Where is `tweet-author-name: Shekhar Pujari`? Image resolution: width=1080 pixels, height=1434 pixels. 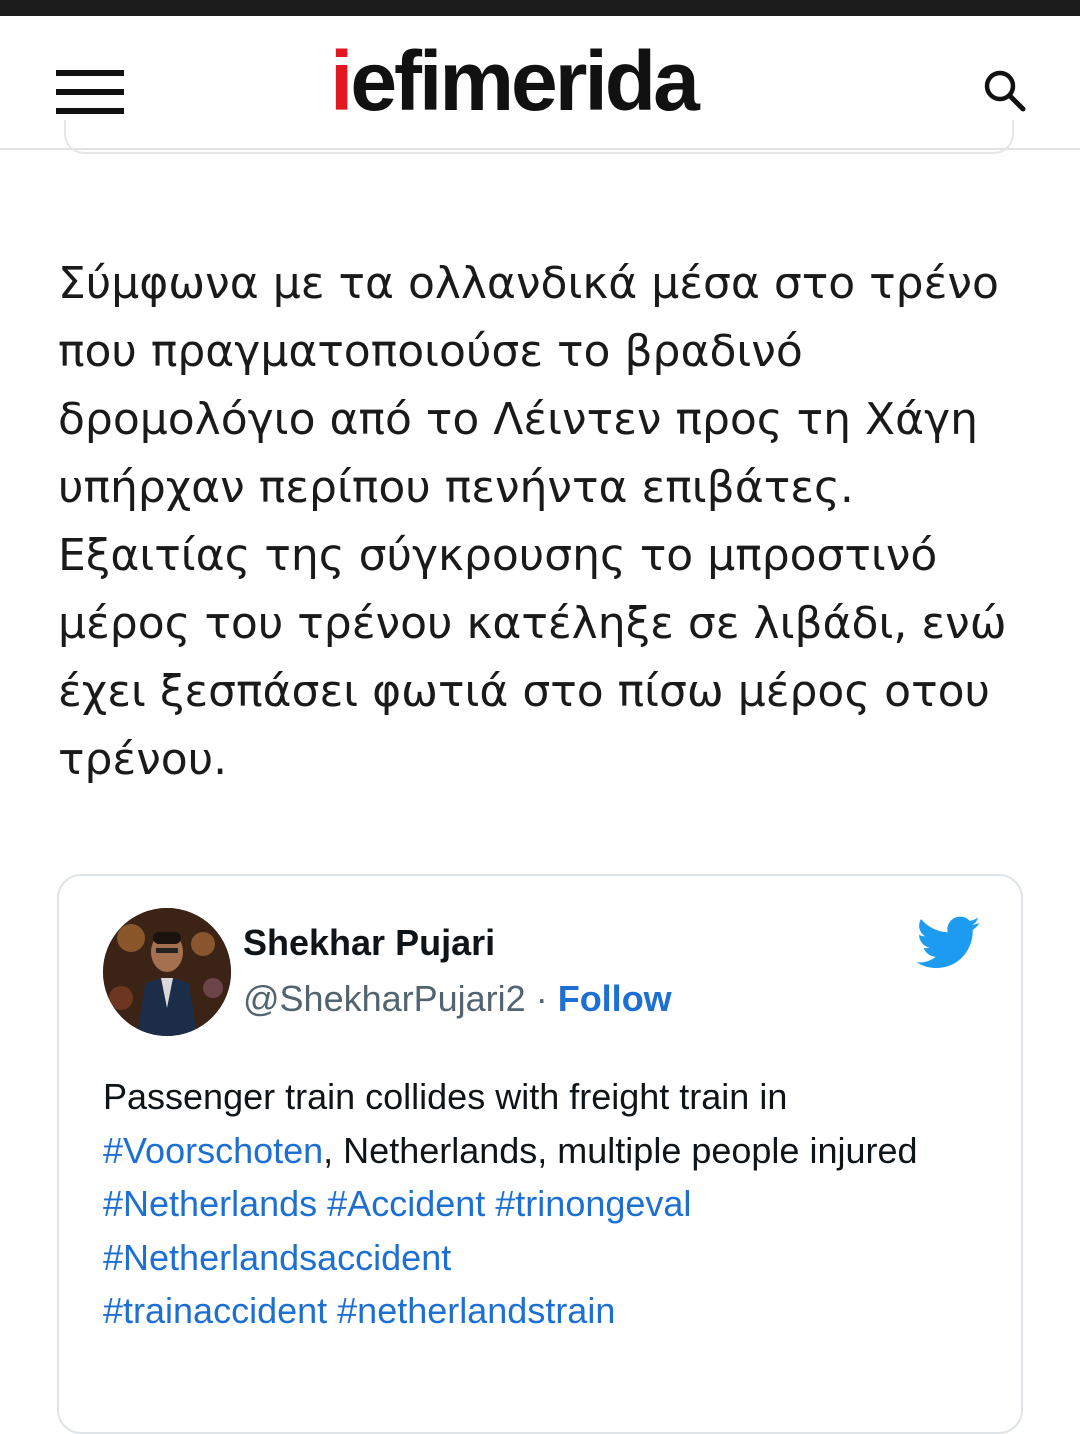 tweet-author-name: Shekhar Pujari is located at coordinates (369, 943).